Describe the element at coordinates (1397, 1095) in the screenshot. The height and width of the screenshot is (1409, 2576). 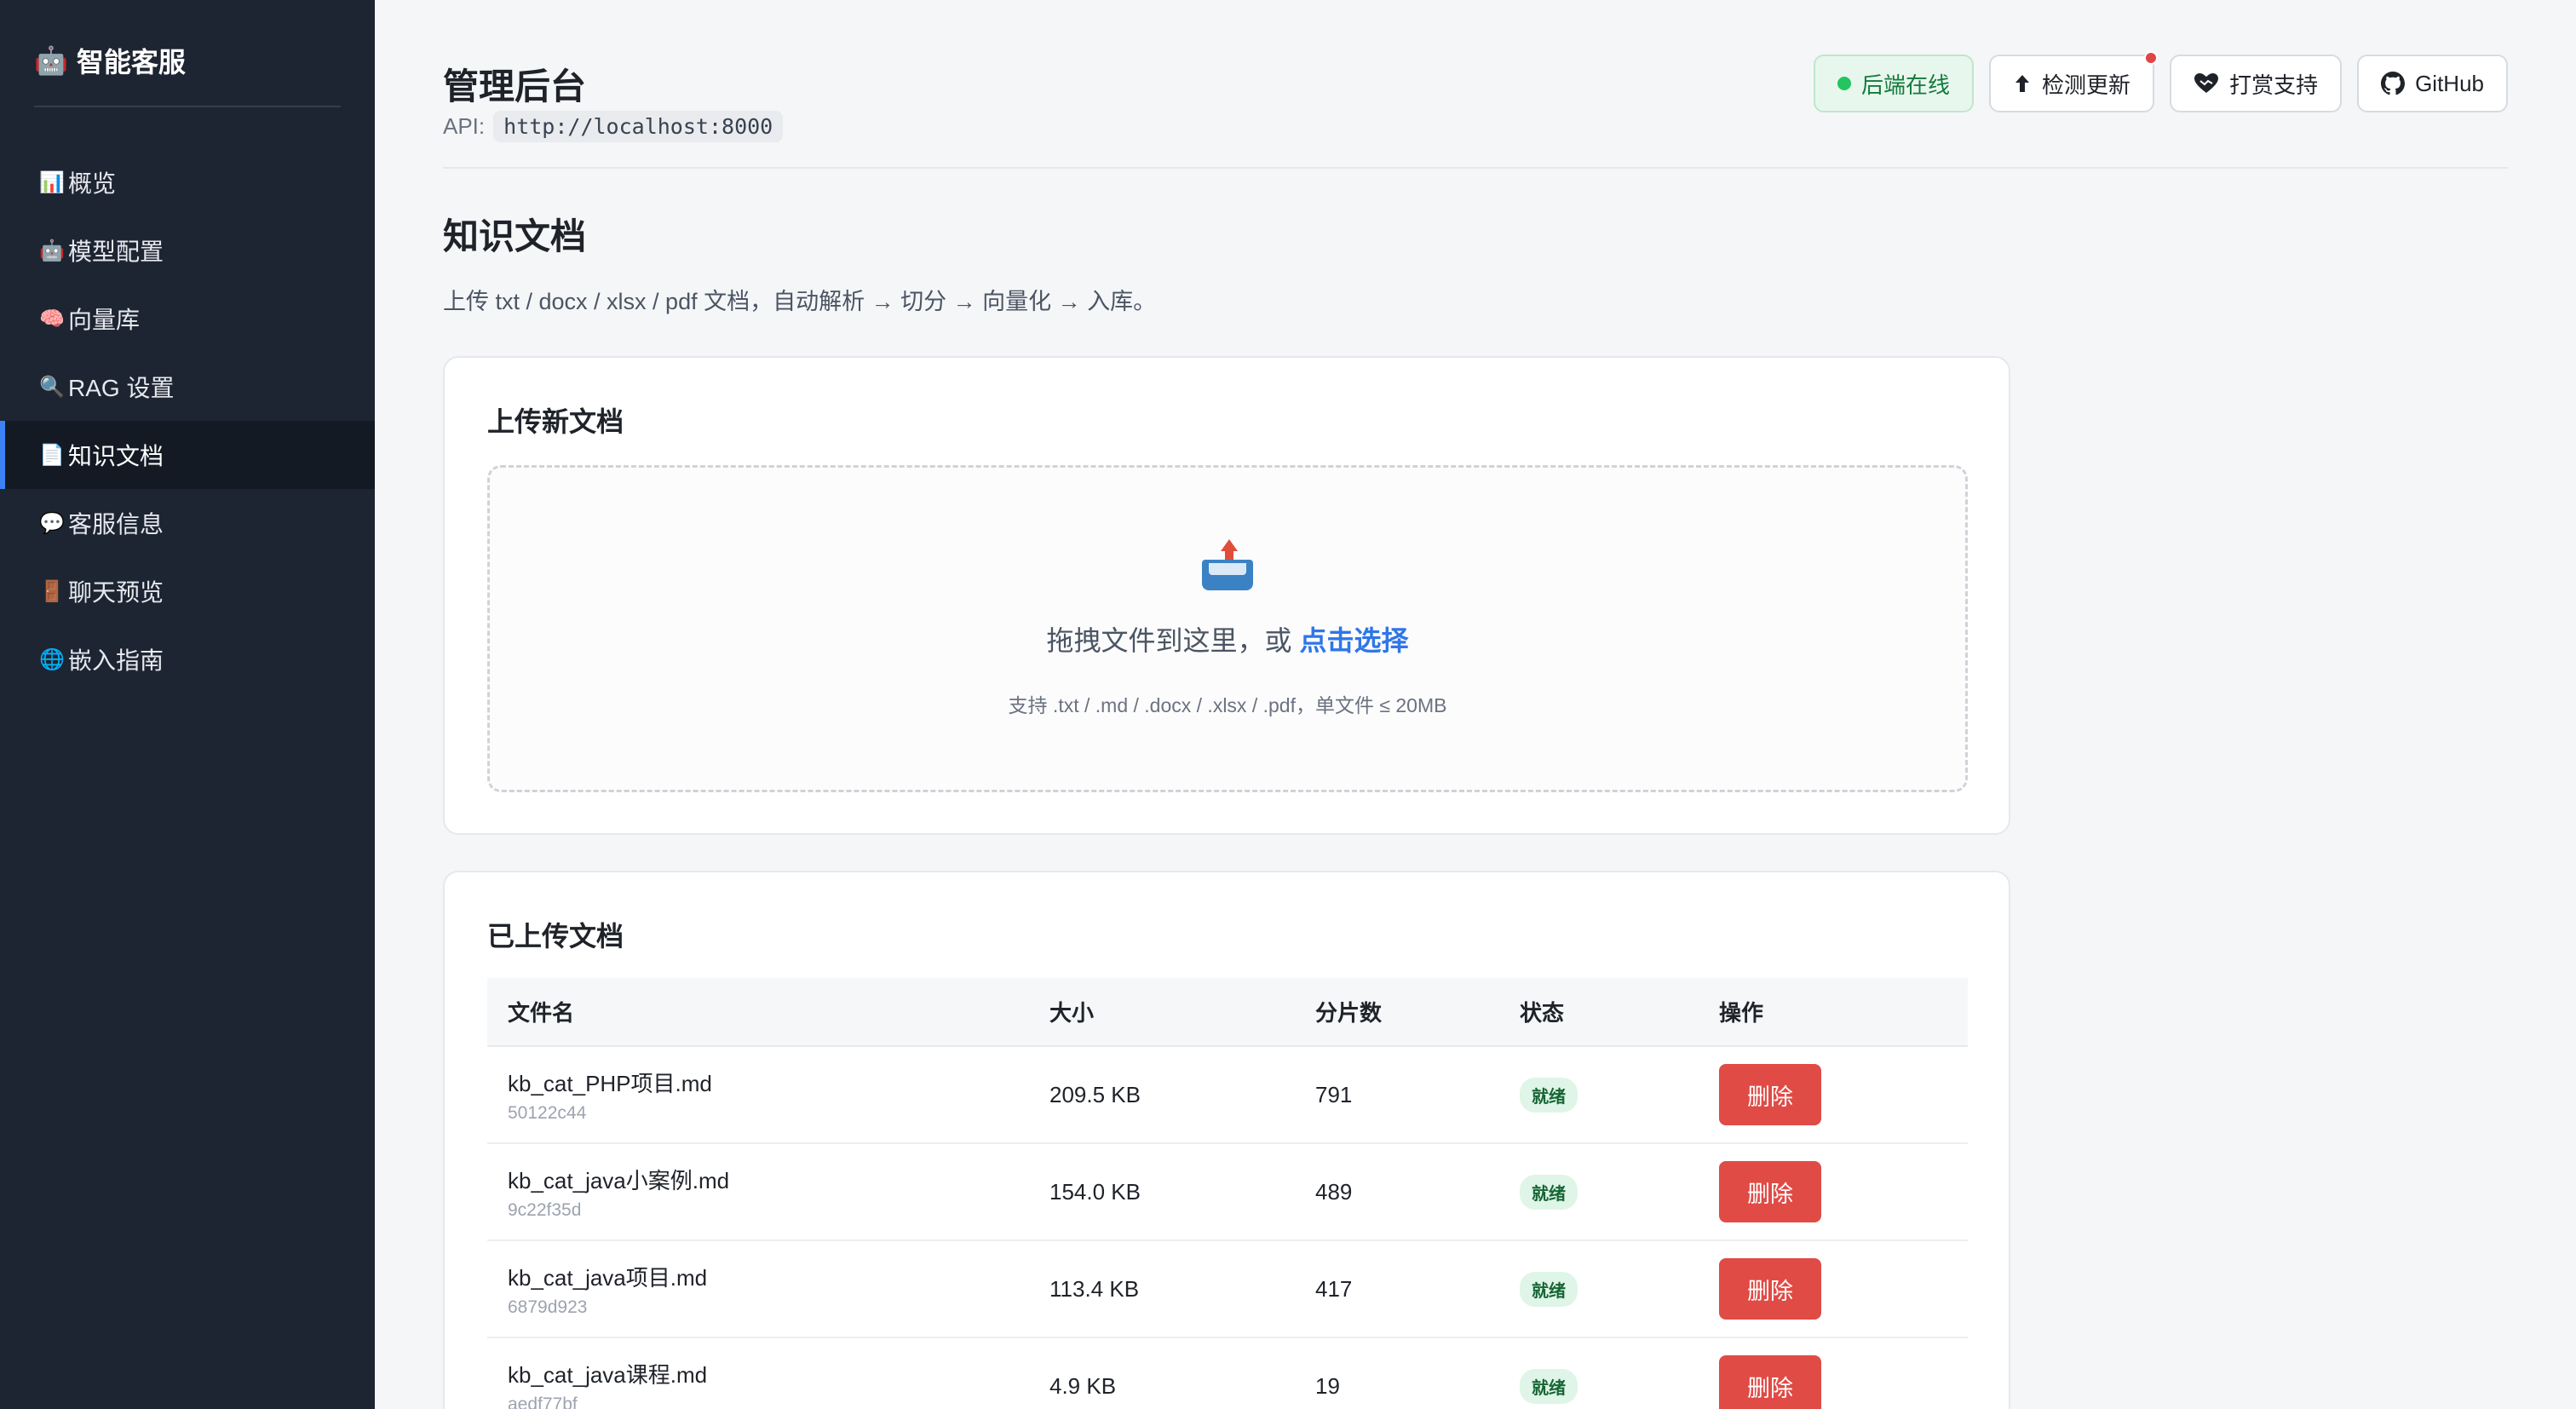
I see `chunk-count: 791` at that location.